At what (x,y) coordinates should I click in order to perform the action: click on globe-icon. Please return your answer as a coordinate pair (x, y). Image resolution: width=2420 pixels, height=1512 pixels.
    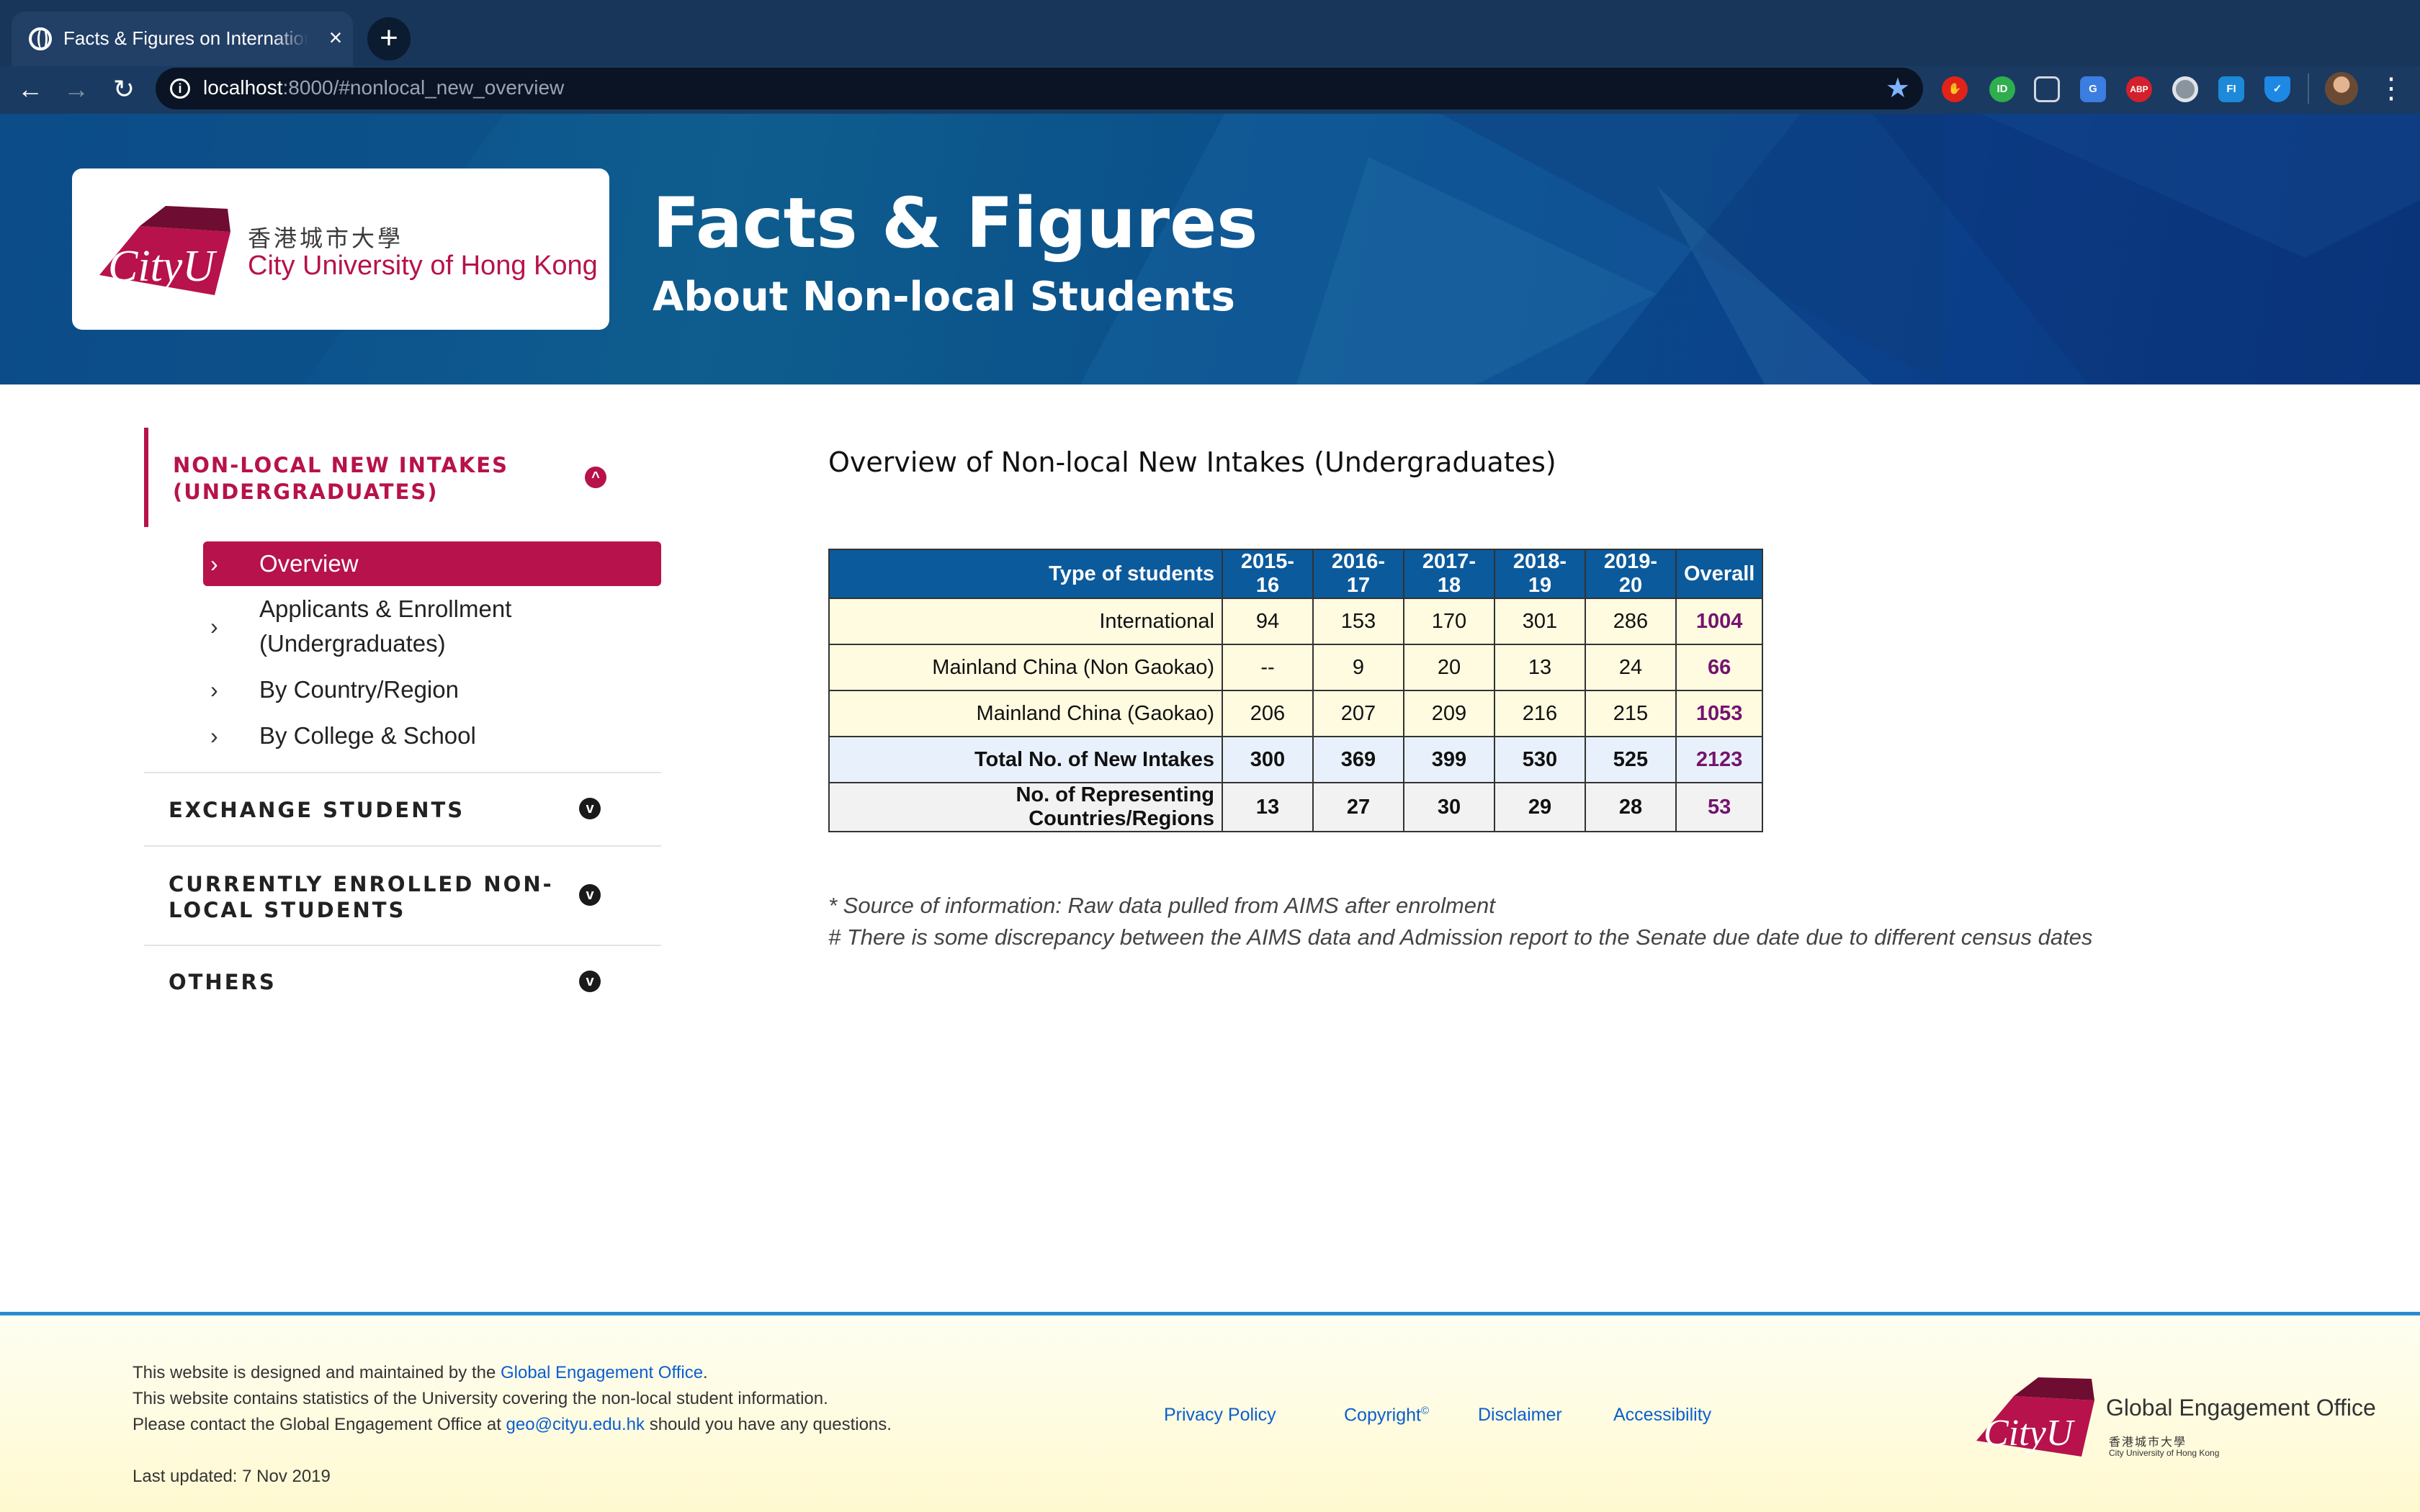
    Looking at the image, I should click on (40, 38).